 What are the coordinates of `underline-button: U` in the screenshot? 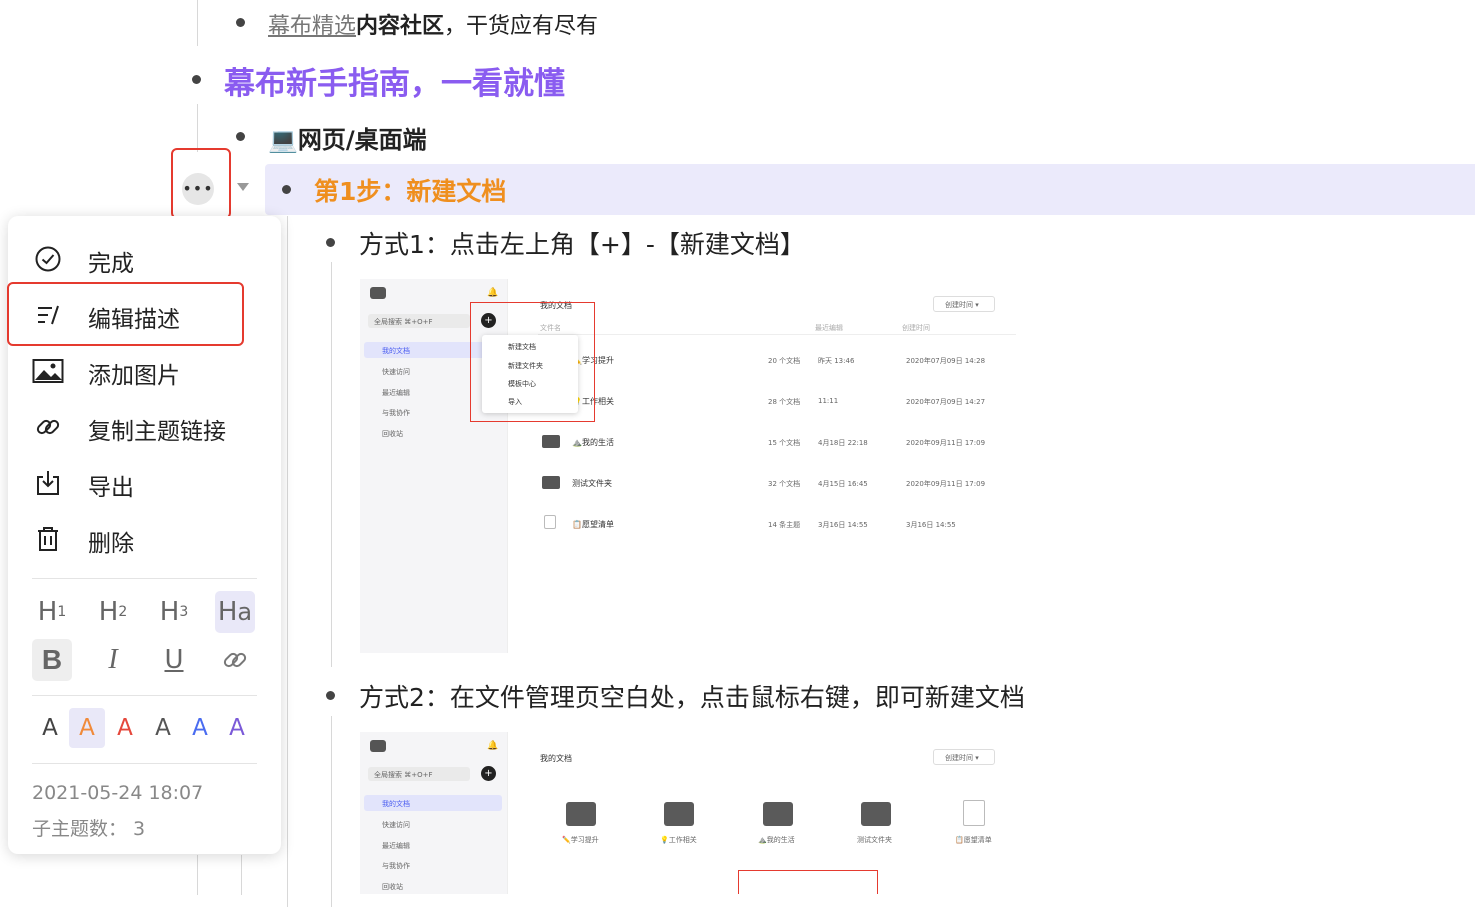 It's located at (174, 660).